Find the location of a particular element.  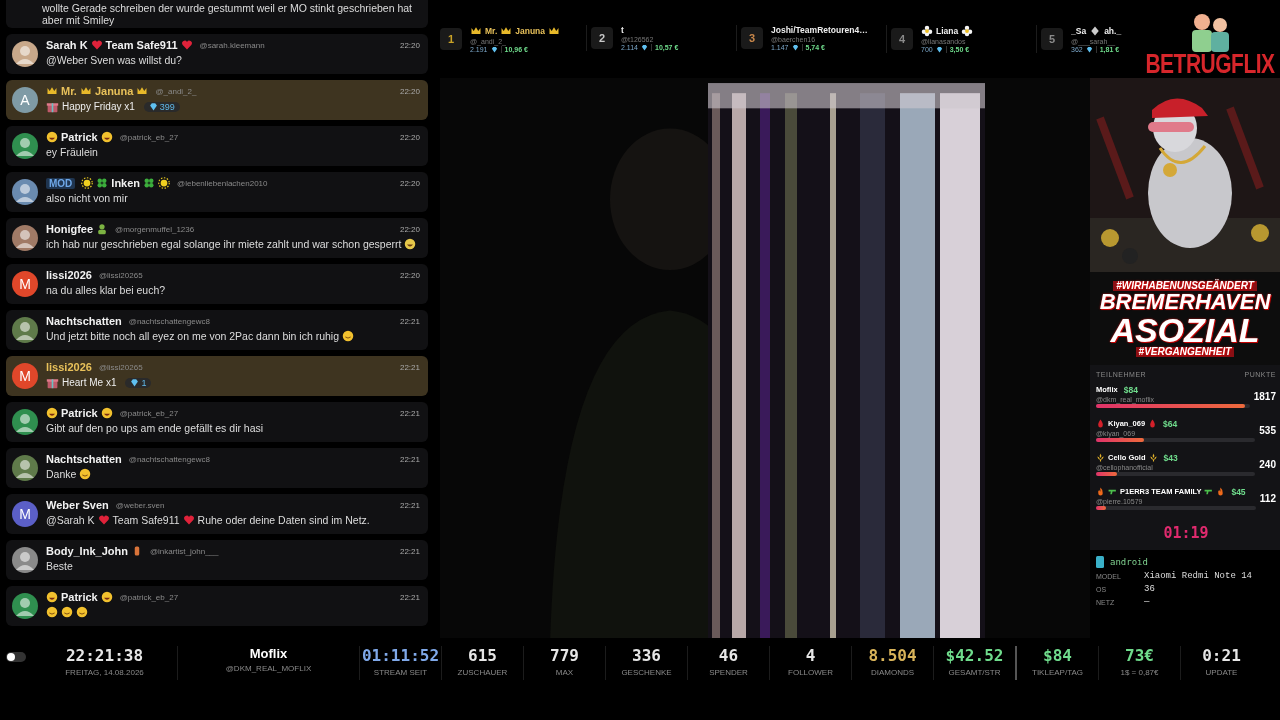

countdown-timer: 01:19 is located at coordinates (1186, 533).